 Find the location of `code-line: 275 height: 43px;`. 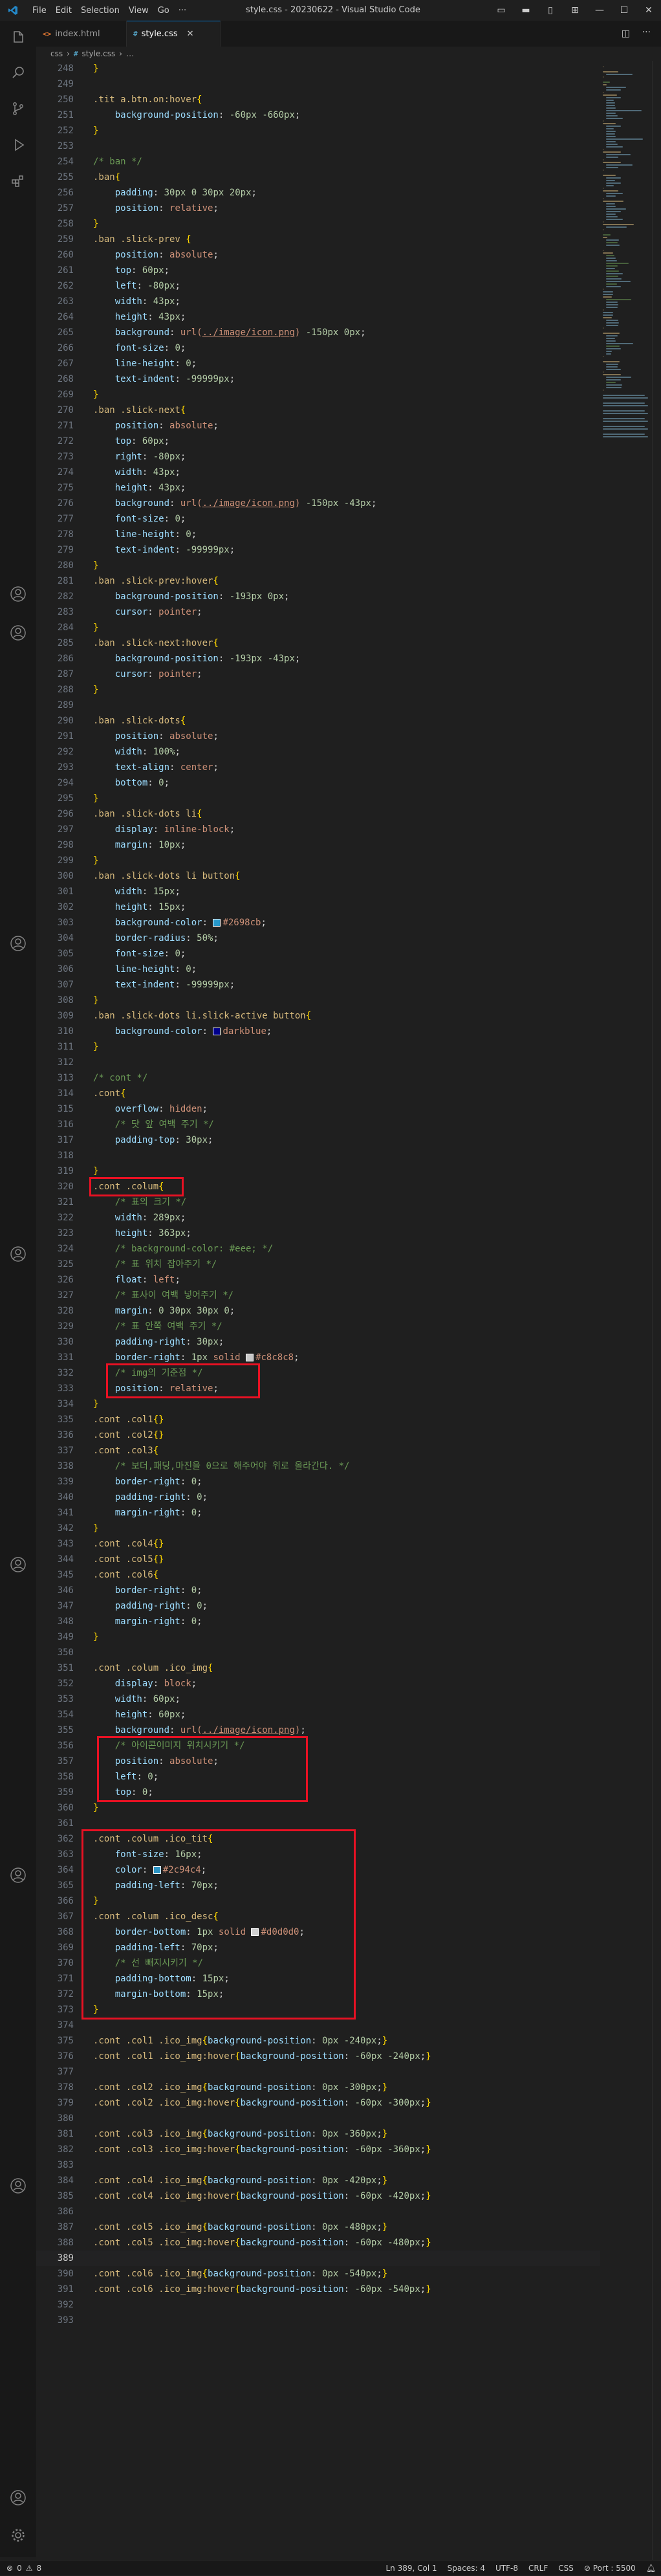

code-line: 275 height: 43px; is located at coordinates (318, 488).